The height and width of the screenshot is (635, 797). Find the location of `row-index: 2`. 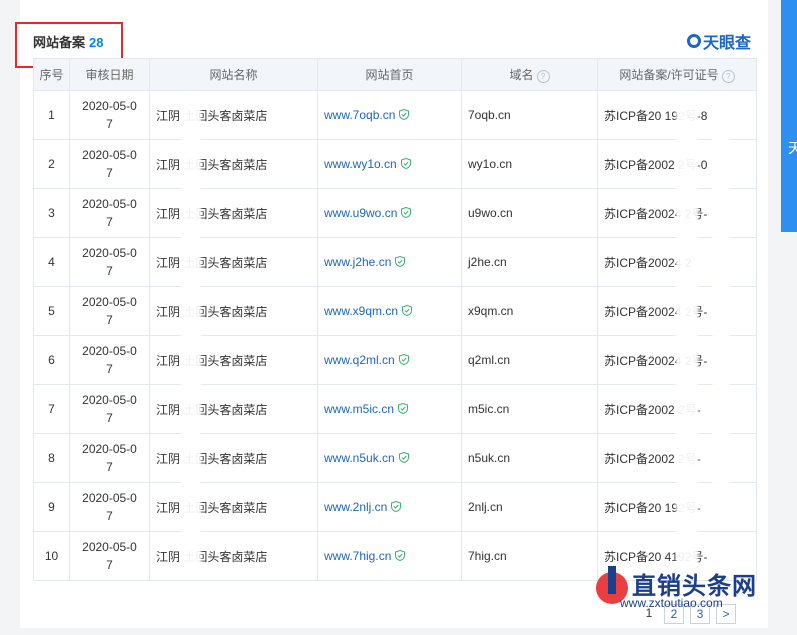

row-index: 2 is located at coordinates (51, 164).